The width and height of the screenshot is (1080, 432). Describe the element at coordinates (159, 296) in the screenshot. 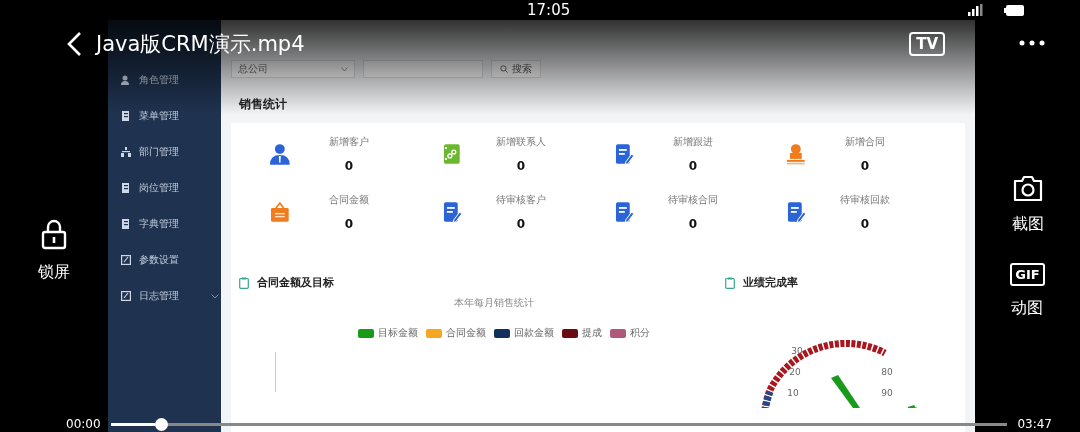

I see `sidebar-item: 日志管理` at that location.